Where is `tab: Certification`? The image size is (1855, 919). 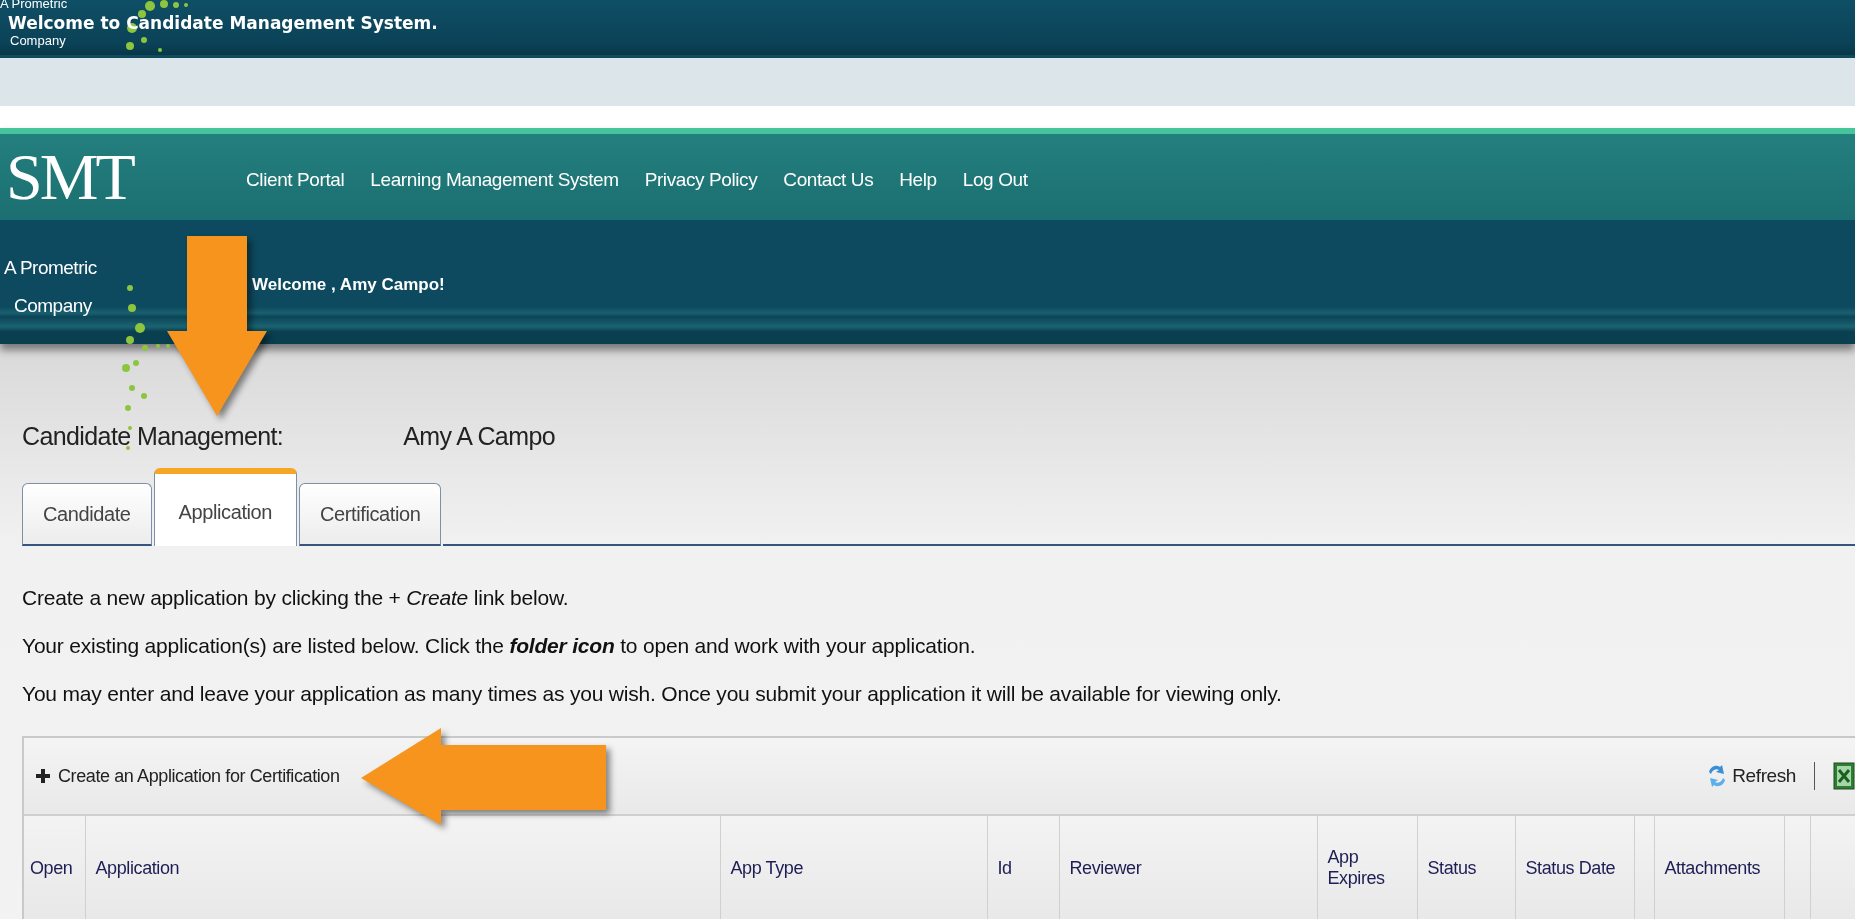
tab: Certification is located at coordinates (370, 514).